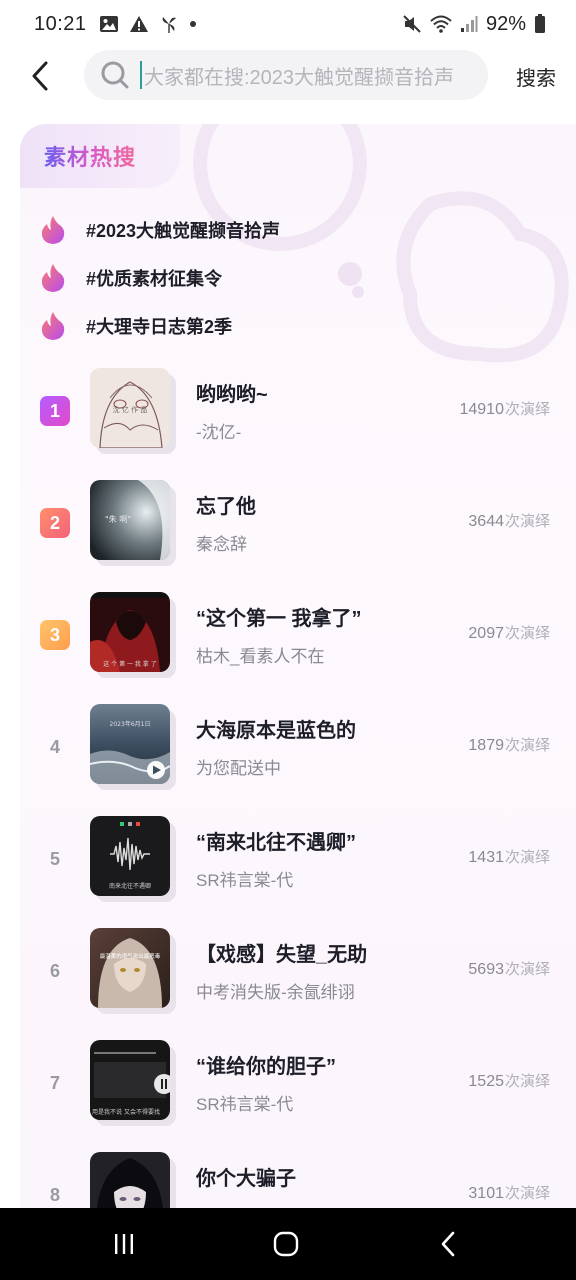 This screenshot has height=1280, width=576. I want to click on svg-text: 南来北往不遇卿, so click(130, 886).